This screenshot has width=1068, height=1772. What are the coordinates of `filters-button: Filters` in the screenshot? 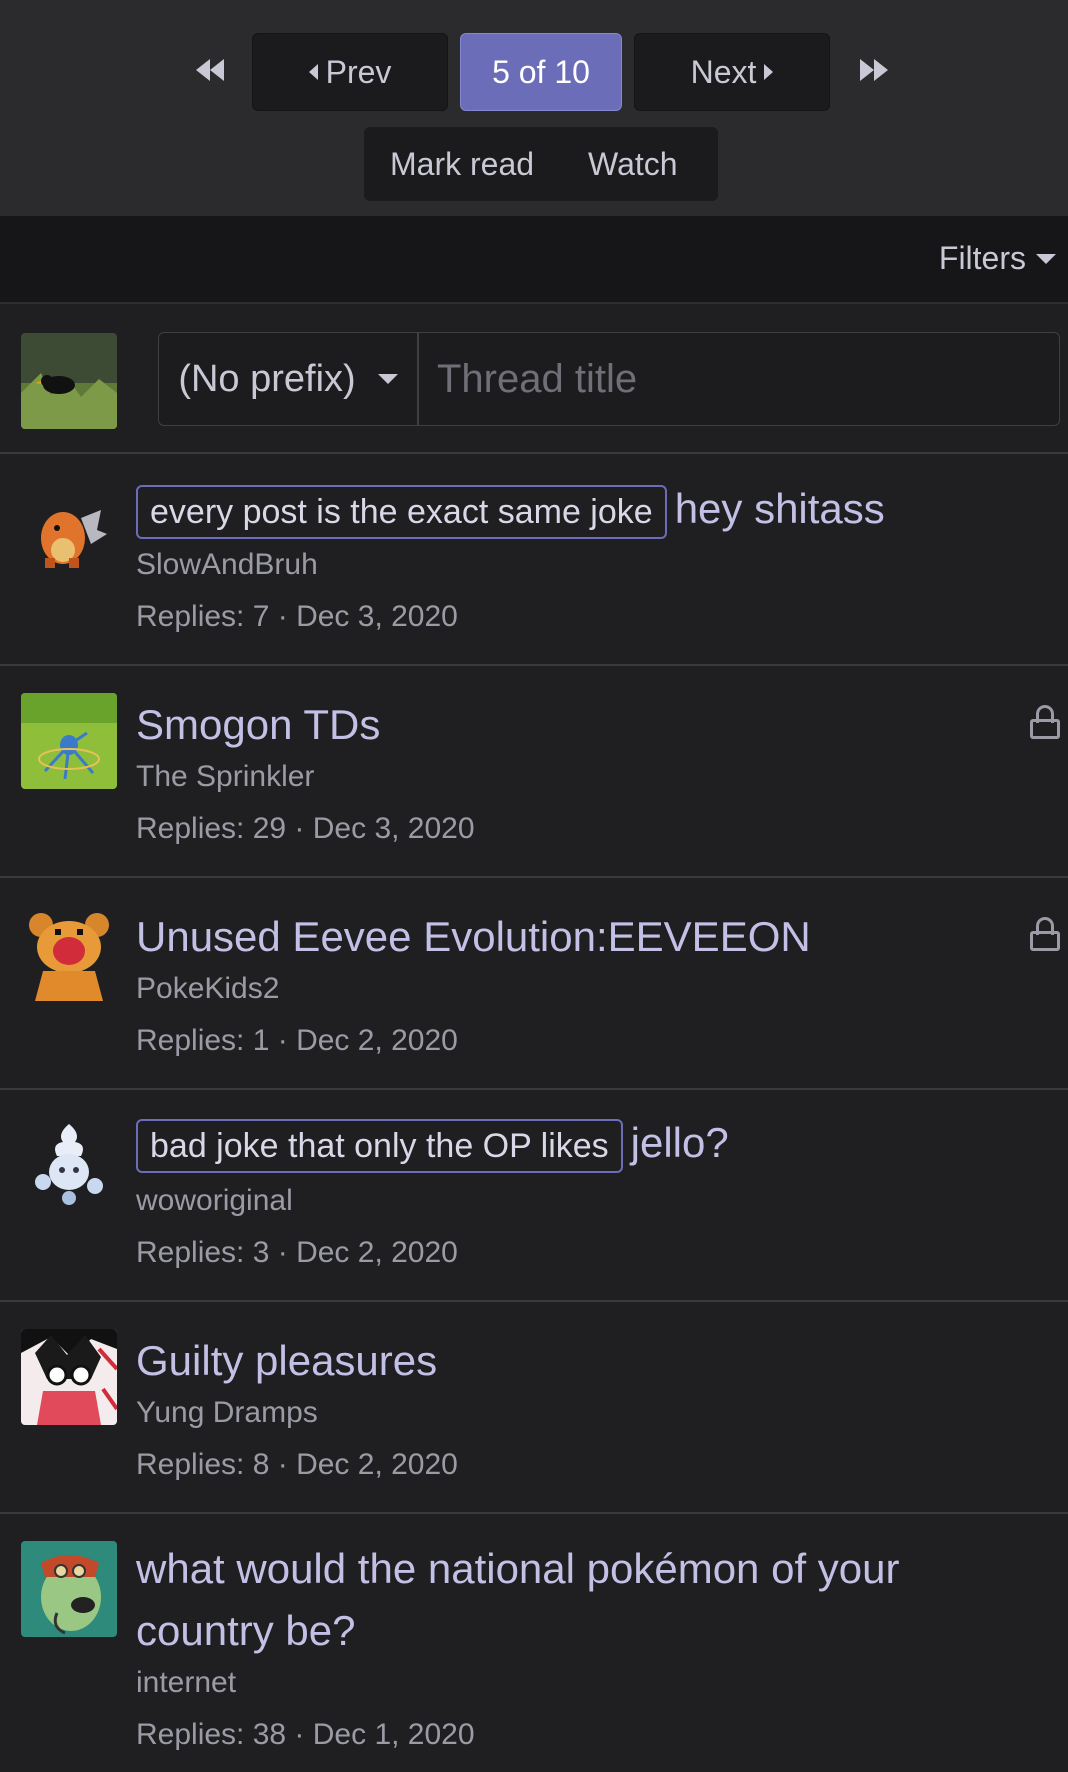 It's located at (997, 258).